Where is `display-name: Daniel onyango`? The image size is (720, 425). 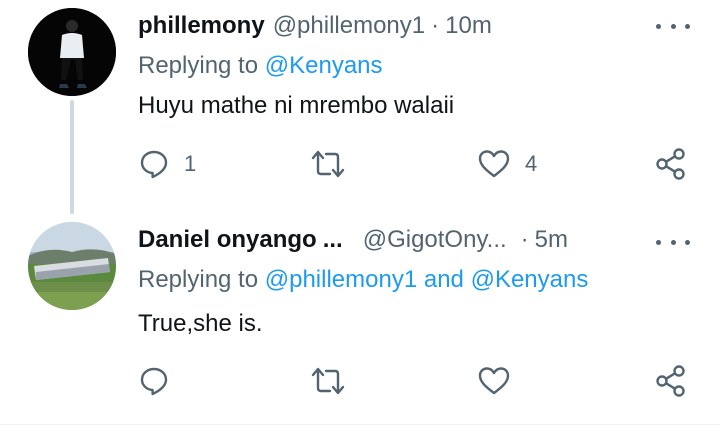 display-name: Daniel onyango is located at coordinates (227, 240).